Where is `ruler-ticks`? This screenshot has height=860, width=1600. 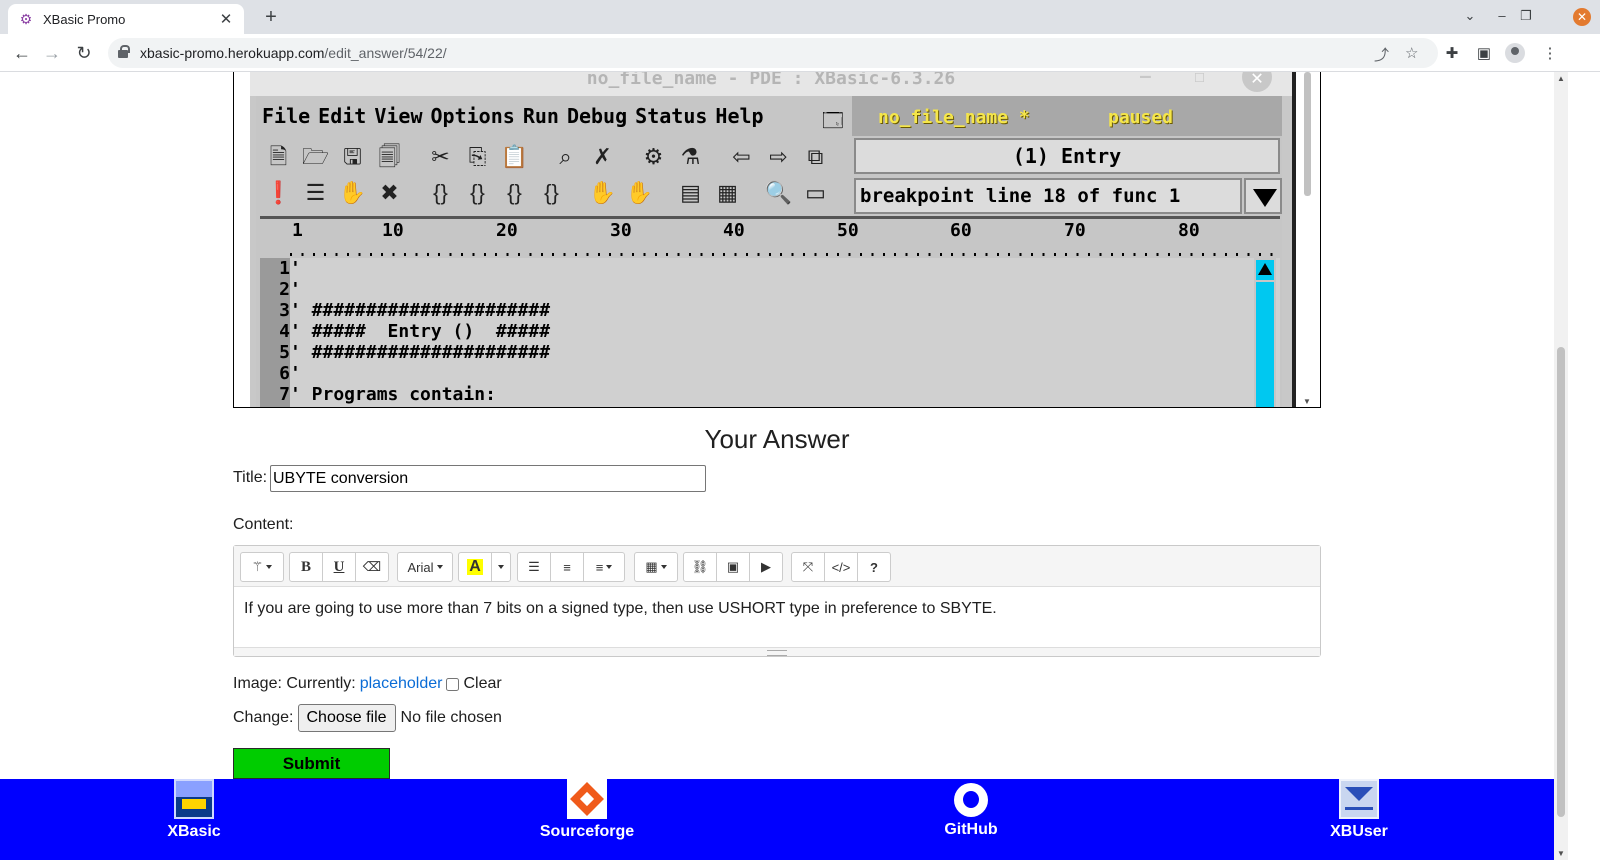
ruler-ticks is located at coordinates (784, 250).